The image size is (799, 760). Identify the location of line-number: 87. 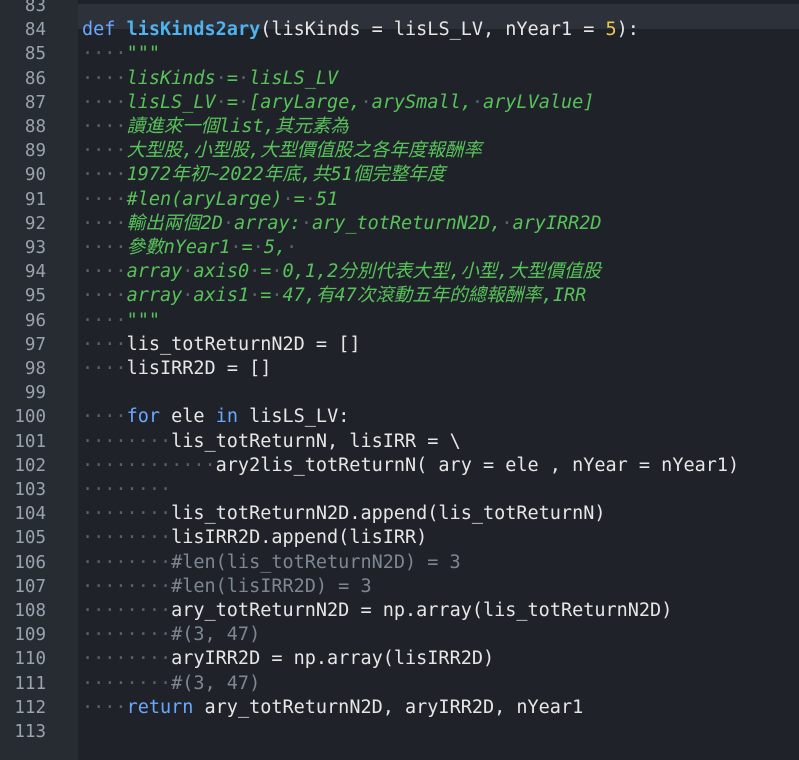
(35, 102).